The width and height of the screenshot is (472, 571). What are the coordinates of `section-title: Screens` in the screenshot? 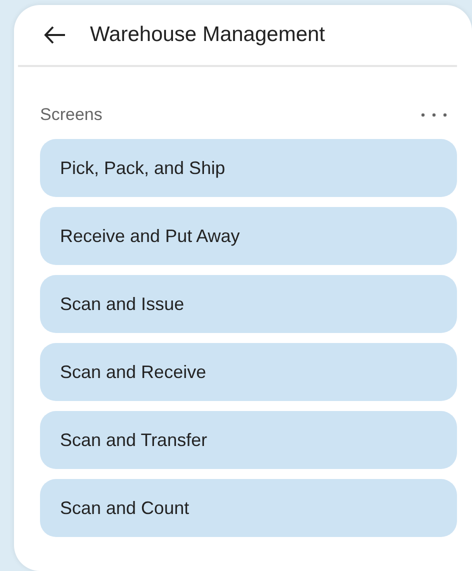 It's located at (71, 115).